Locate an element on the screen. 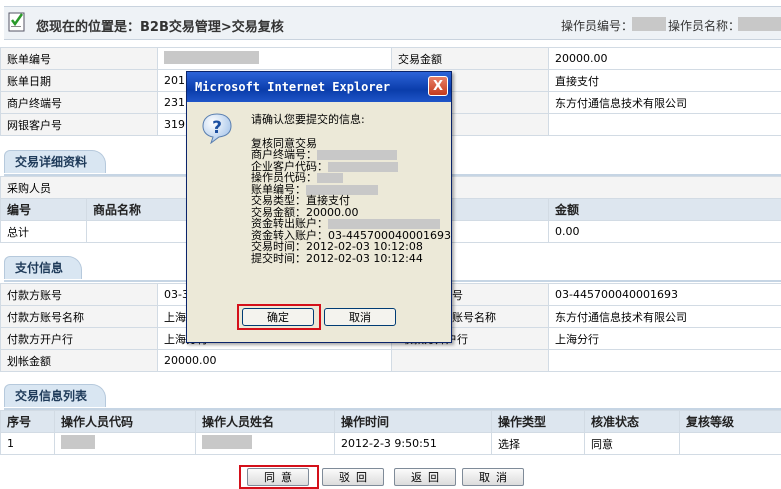 The image size is (781, 489). reject-button: 驳回 is located at coordinates (353, 477).